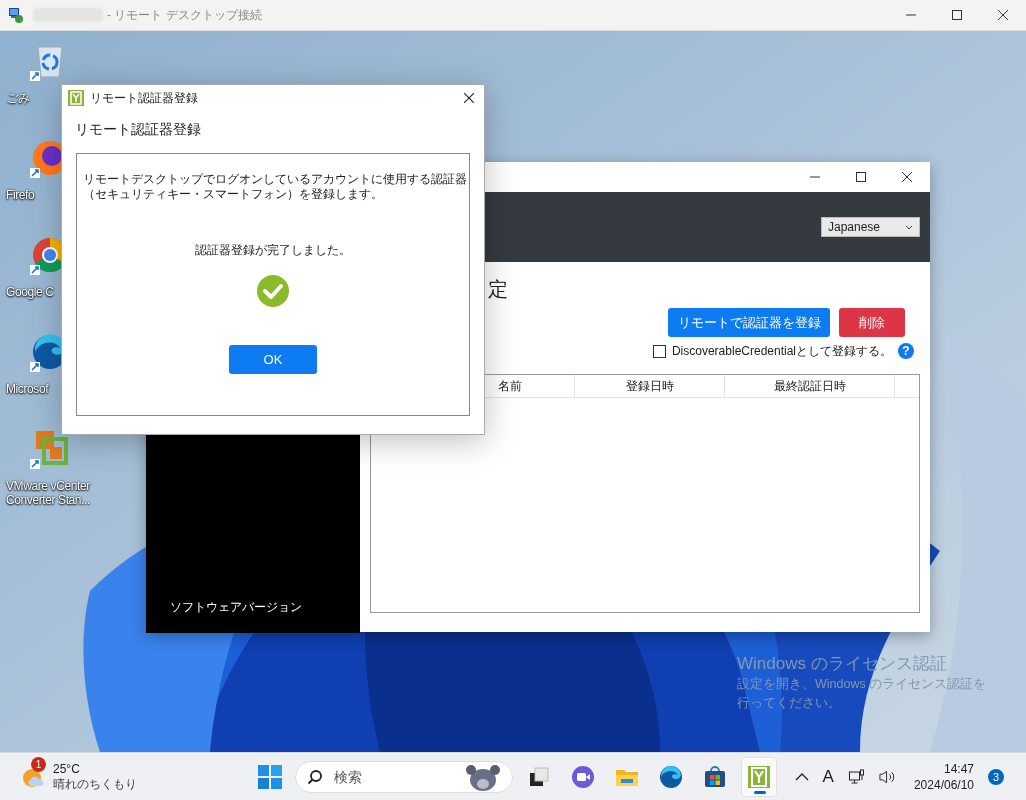 The height and width of the screenshot is (800, 1026). I want to click on column-header: 登録日時, so click(650, 386).